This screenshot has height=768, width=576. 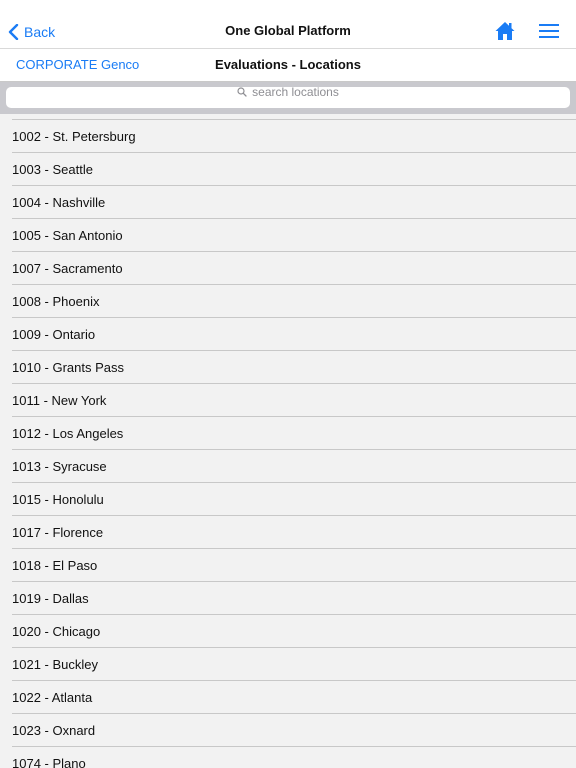 What do you see at coordinates (294, 136) in the screenshot?
I see `location-row: 1002 - St. Petersburg` at bounding box center [294, 136].